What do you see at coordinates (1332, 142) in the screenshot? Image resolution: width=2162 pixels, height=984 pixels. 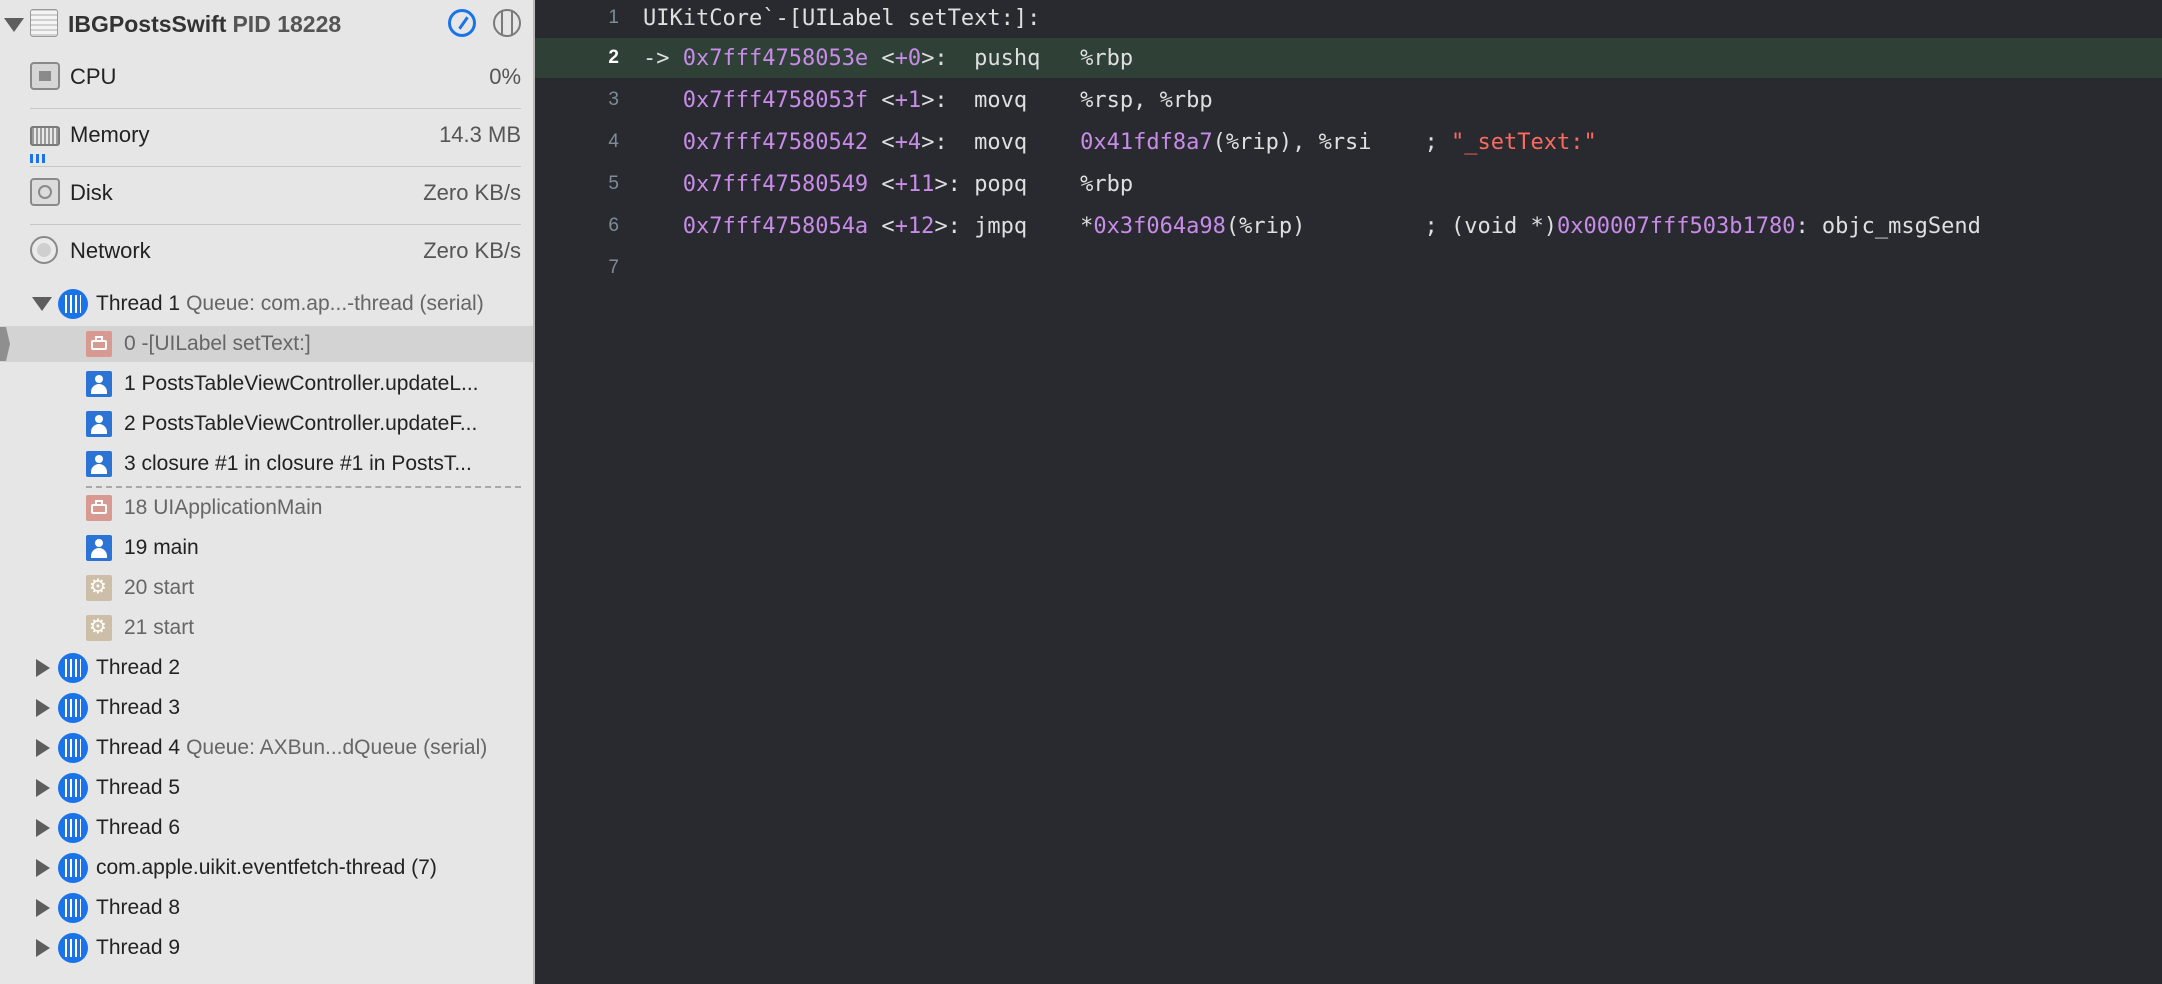 I see `operands: (%rip), %rsi ;` at bounding box center [1332, 142].